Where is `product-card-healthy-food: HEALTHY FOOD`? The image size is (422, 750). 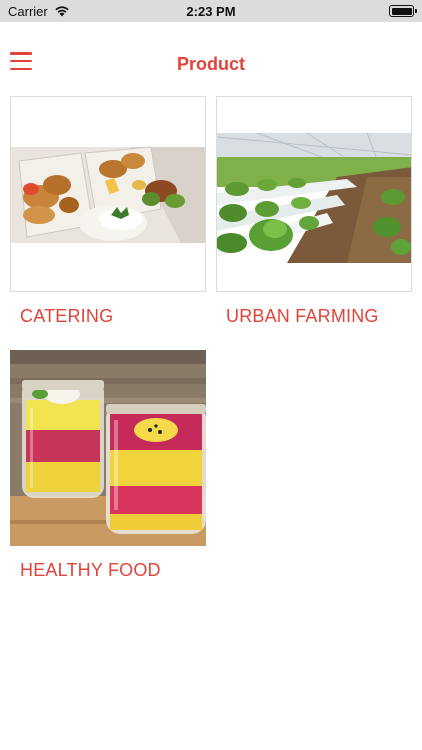 product-card-healthy-food: HEALTHY FOOD is located at coordinates (108, 470).